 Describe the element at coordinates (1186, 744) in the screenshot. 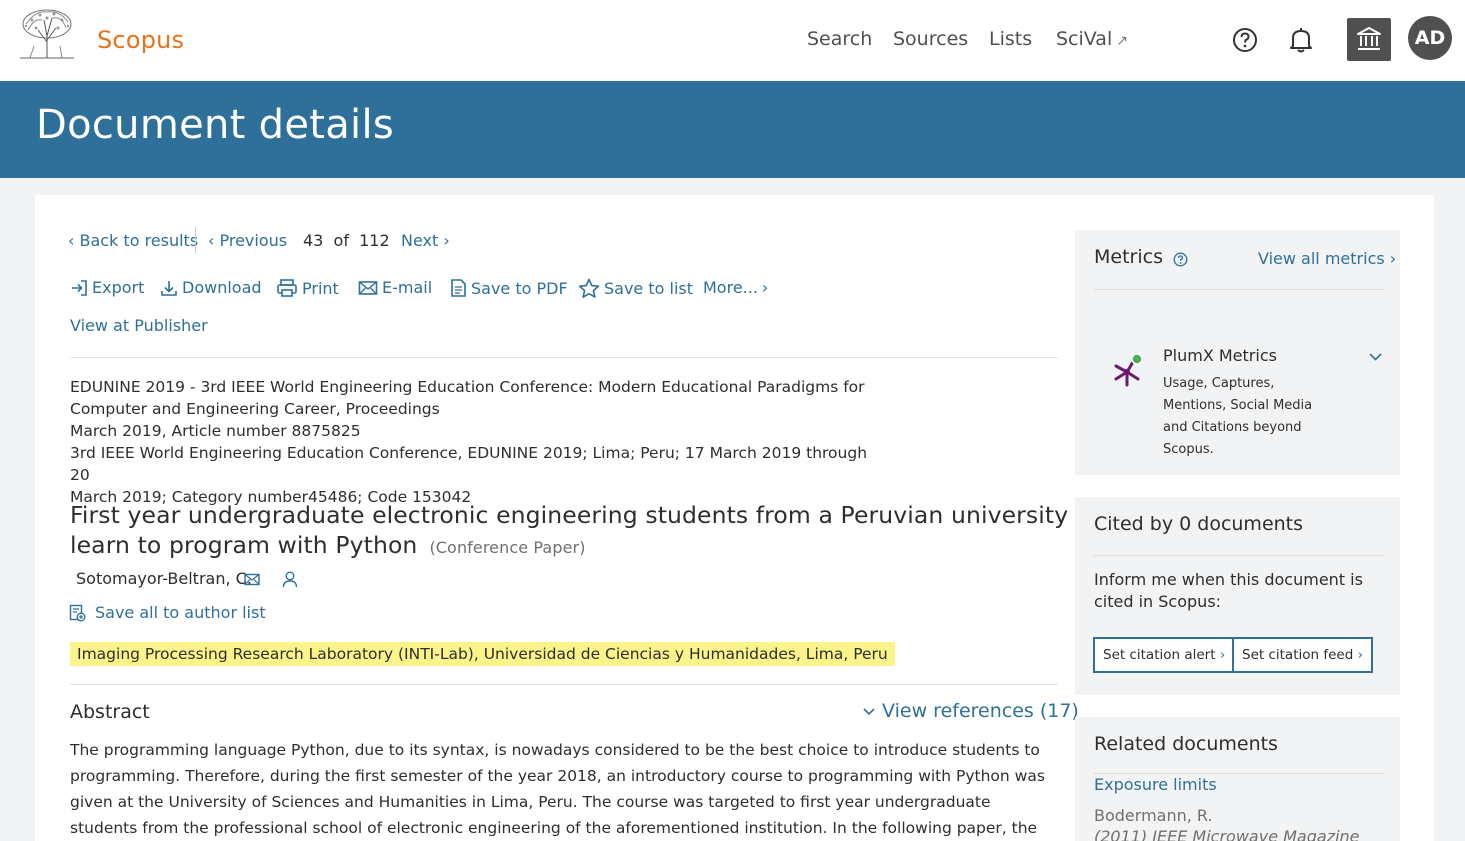

I see `related-documents-heading: Related documents` at that location.